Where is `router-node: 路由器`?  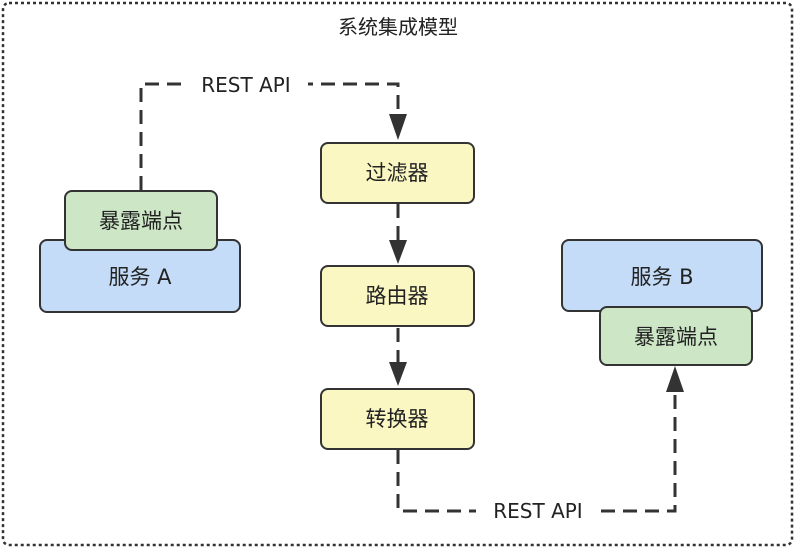 router-node: 路由器 is located at coordinates (397, 296).